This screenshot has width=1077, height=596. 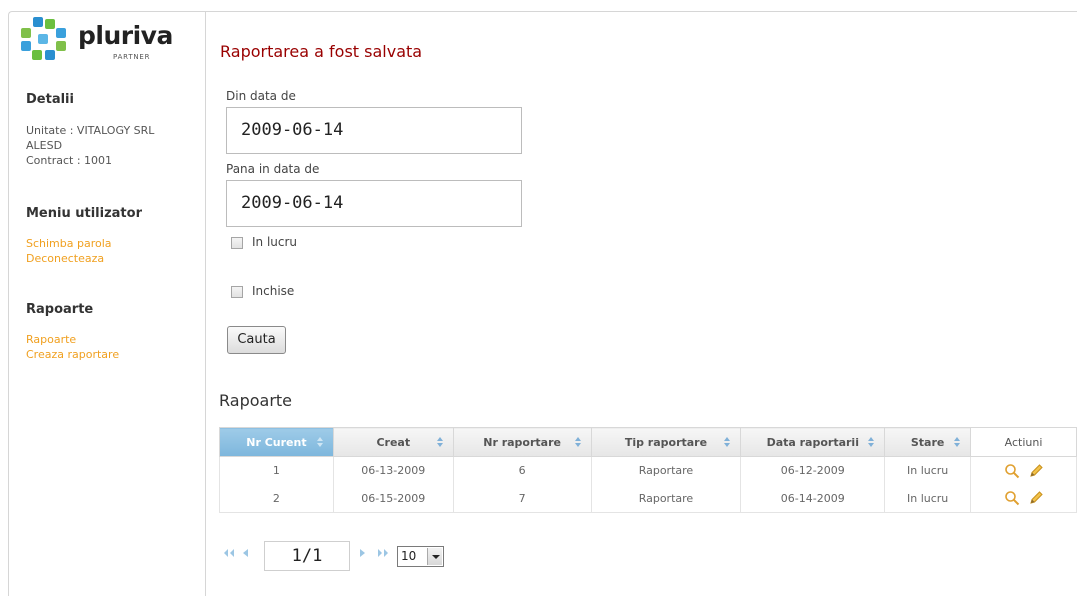 I want to click on col-creat-label: Creat, so click(x=393, y=442).